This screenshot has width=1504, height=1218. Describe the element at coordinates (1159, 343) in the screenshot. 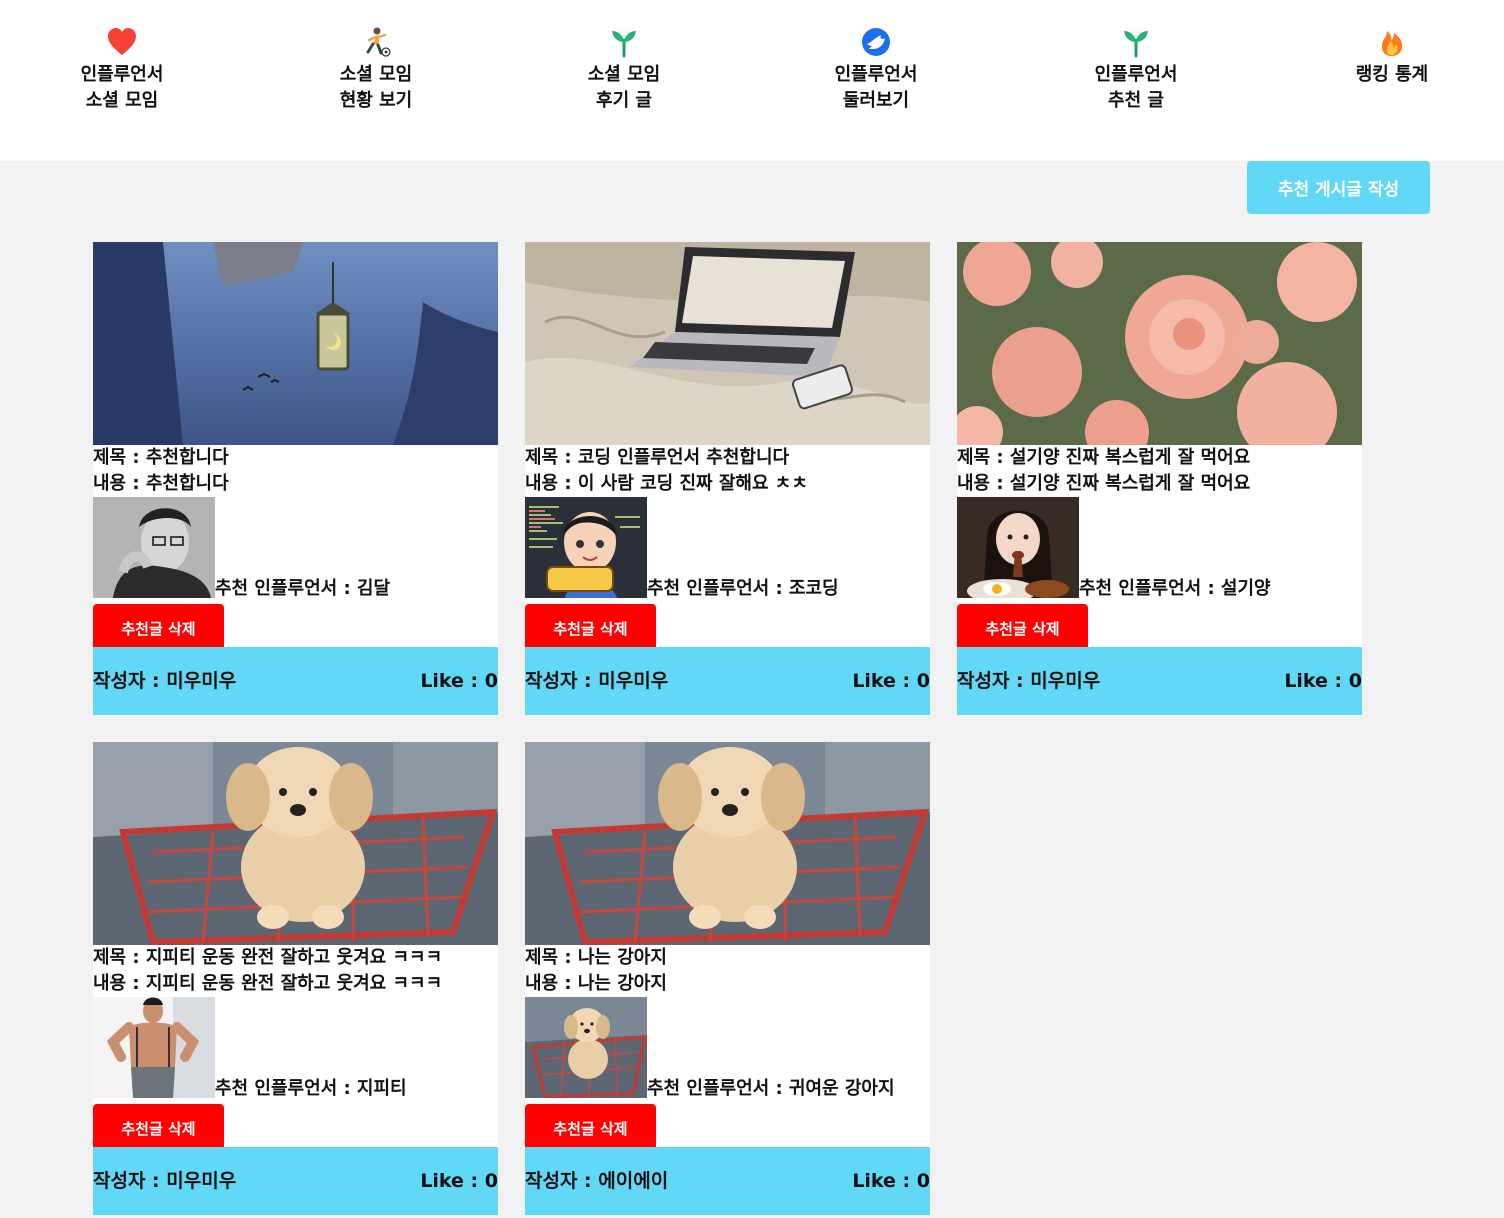

I see `pink-roses-photo` at that location.